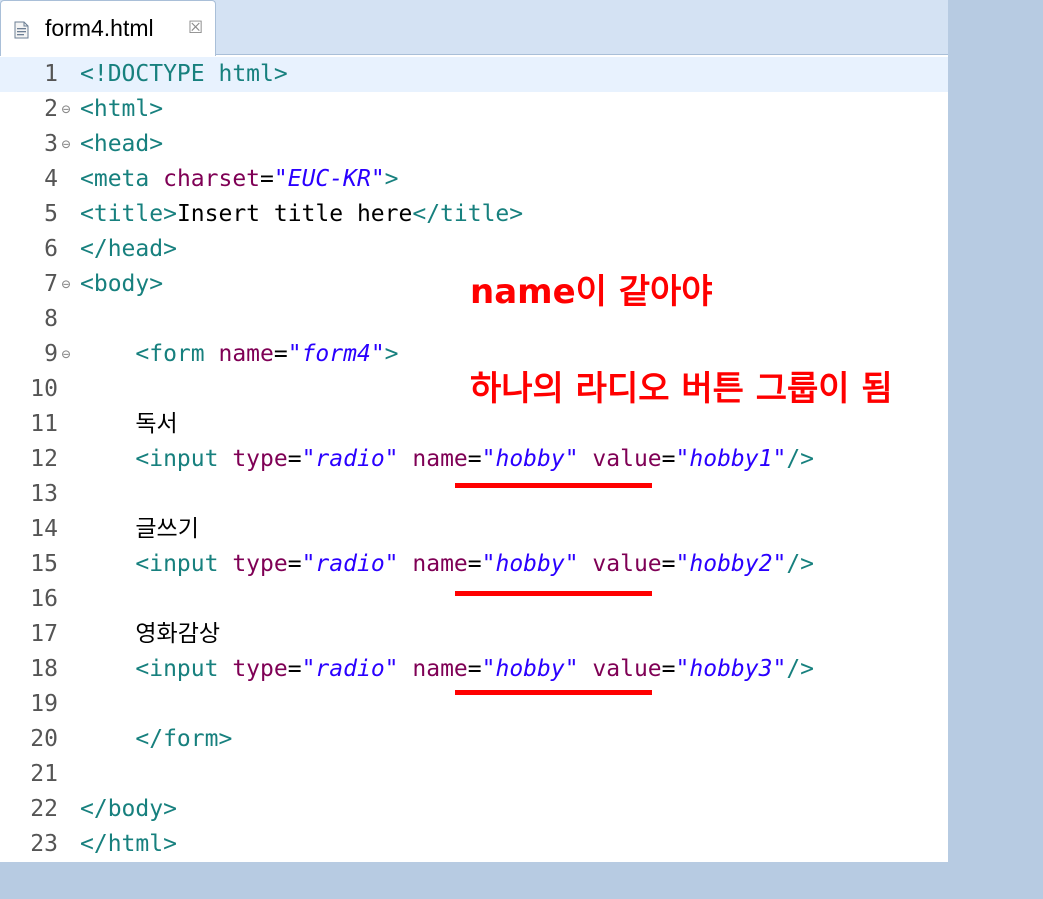 This screenshot has width=1043, height=899. What do you see at coordinates (184, 739) in the screenshot?
I see `code-token-tag: </form>` at bounding box center [184, 739].